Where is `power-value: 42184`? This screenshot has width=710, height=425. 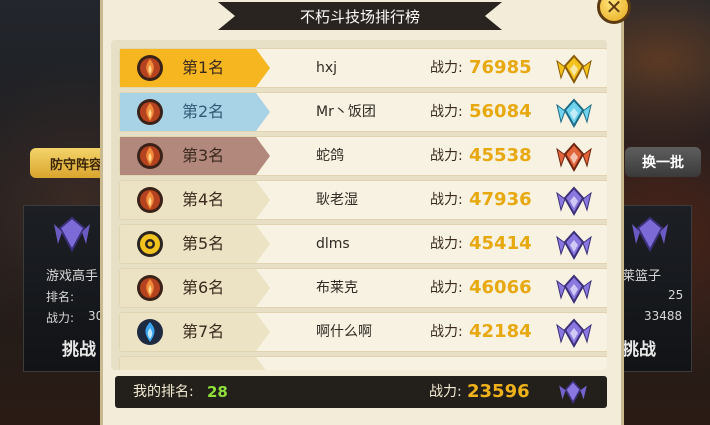
power-value: 42184 is located at coordinates (500, 331).